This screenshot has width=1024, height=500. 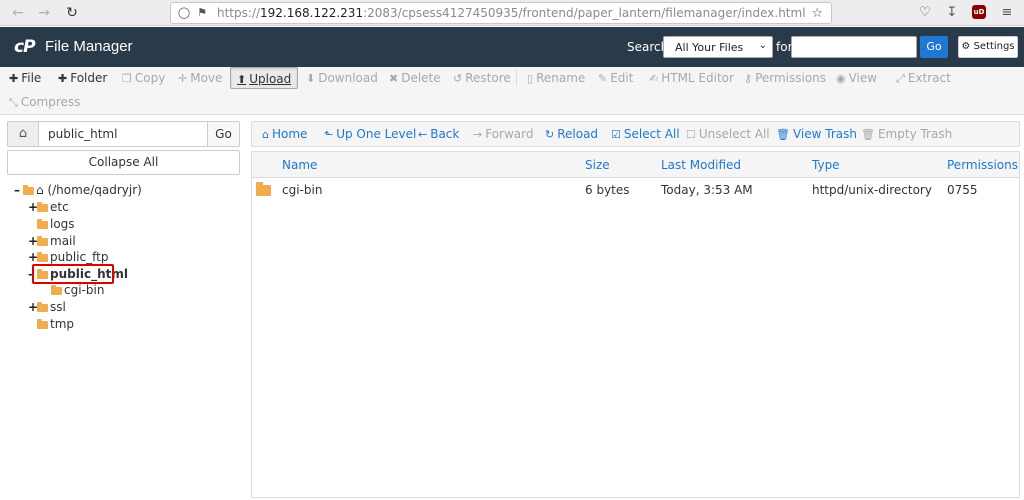 What do you see at coordinates (817, 13) in the screenshot?
I see `bookmark-star-icon: ☆` at bounding box center [817, 13].